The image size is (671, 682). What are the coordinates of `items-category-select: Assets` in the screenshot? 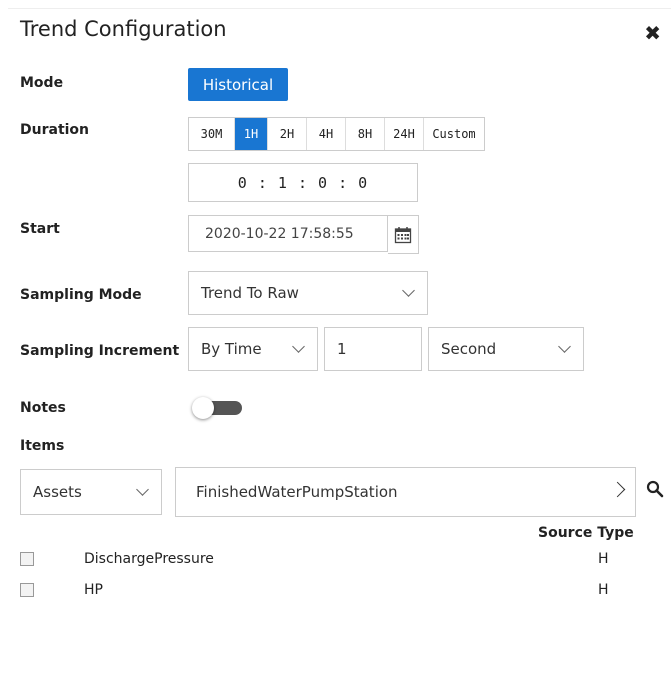 It's located at (91, 492).